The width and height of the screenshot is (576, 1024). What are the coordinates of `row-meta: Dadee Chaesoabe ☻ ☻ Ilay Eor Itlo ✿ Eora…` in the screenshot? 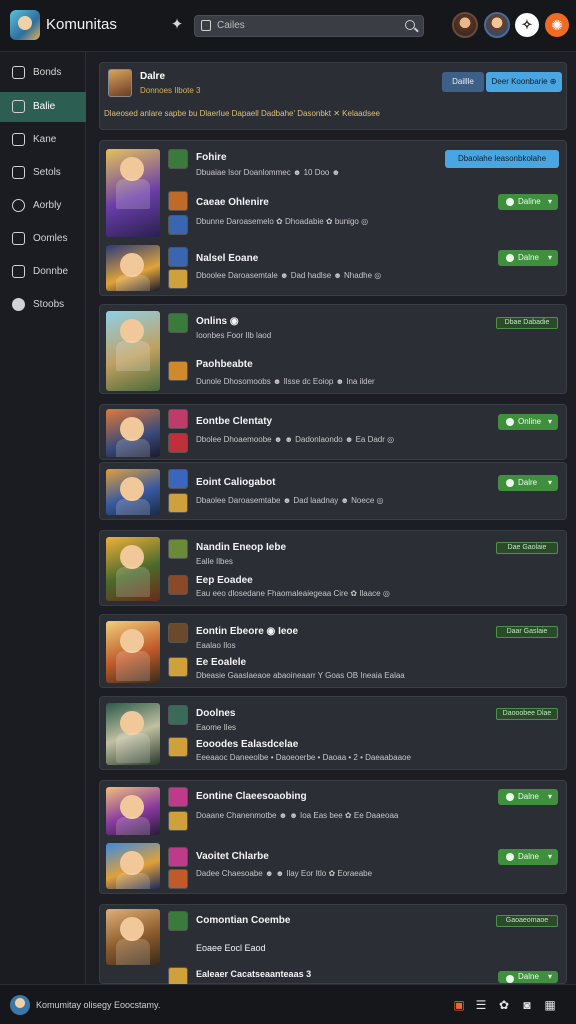 It's located at (284, 873).